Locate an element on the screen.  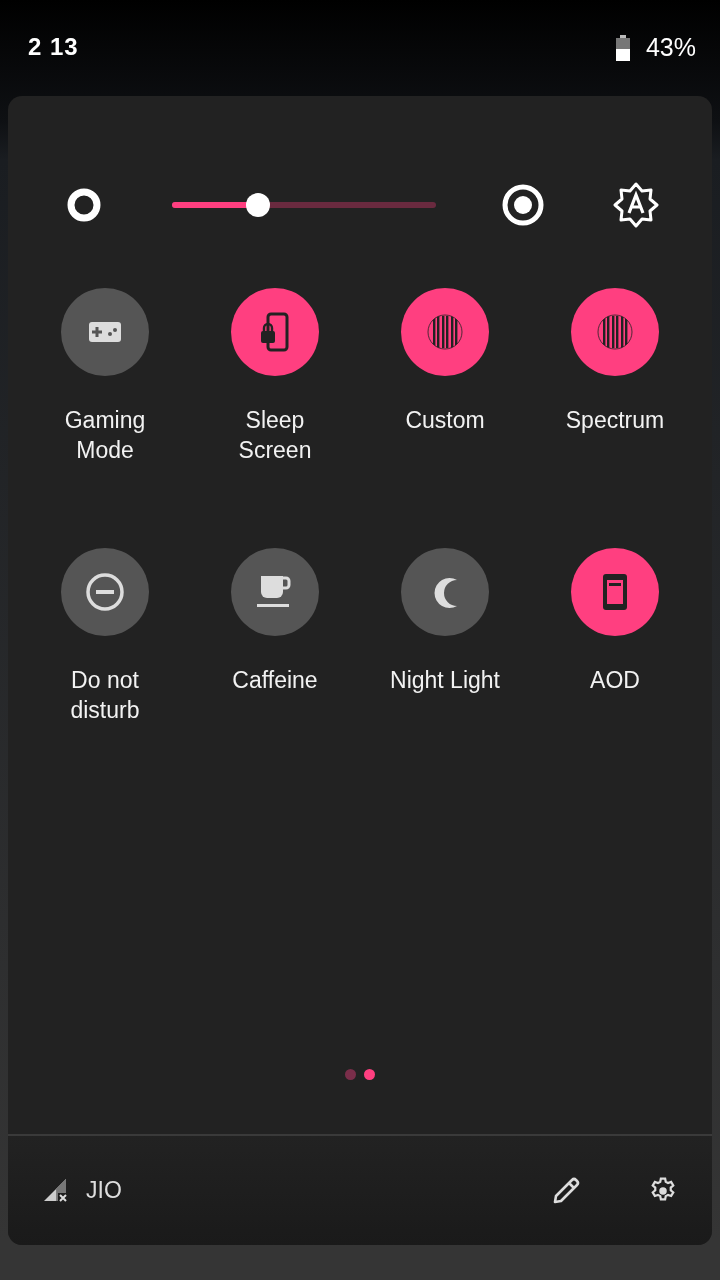
tile-label: AOD is located at coordinates (615, 680).